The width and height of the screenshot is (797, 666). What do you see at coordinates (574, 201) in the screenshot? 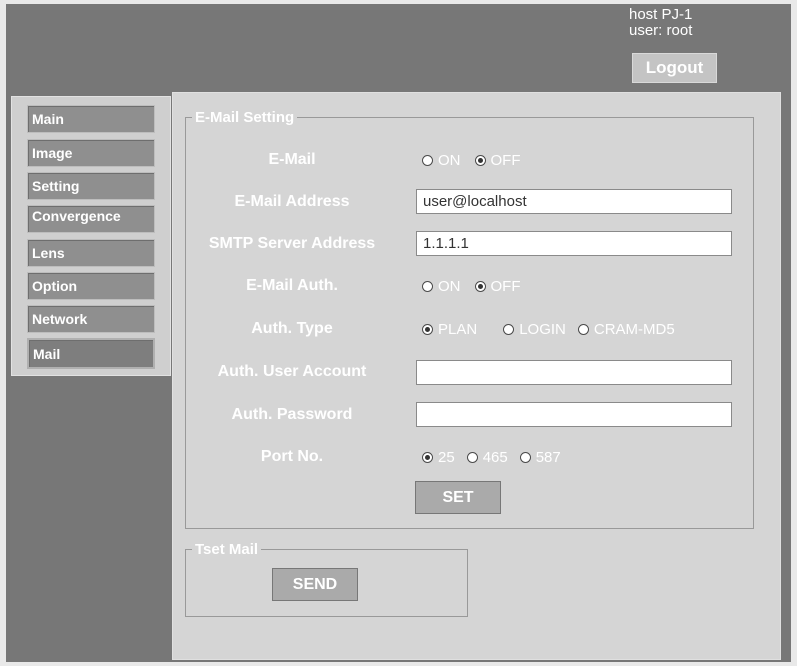
I see `email-address-input` at bounding box center [574, 201].